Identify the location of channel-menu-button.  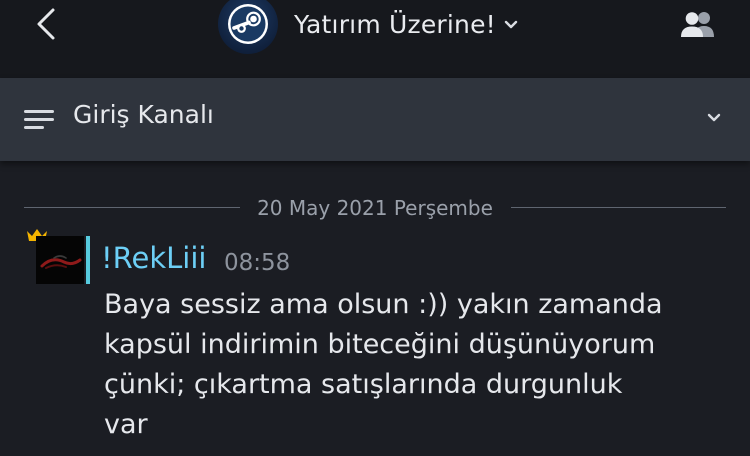
(41, 119).